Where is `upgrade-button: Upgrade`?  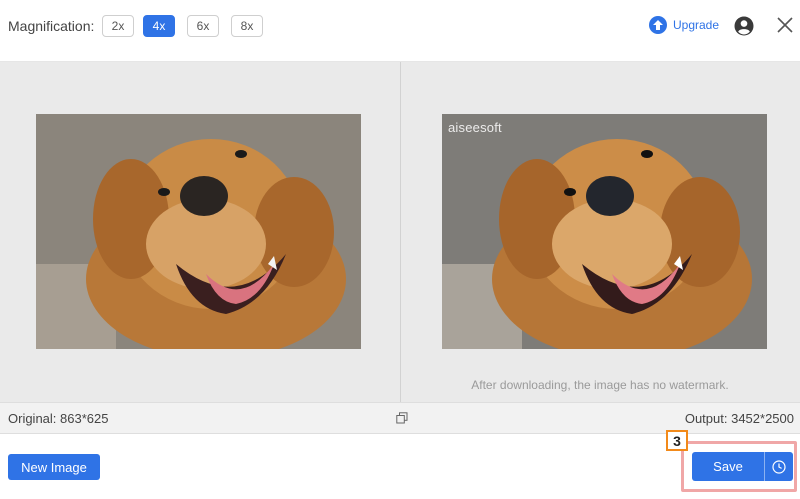
upgrade-button: Upgrade is located at coordinates (684, 25).